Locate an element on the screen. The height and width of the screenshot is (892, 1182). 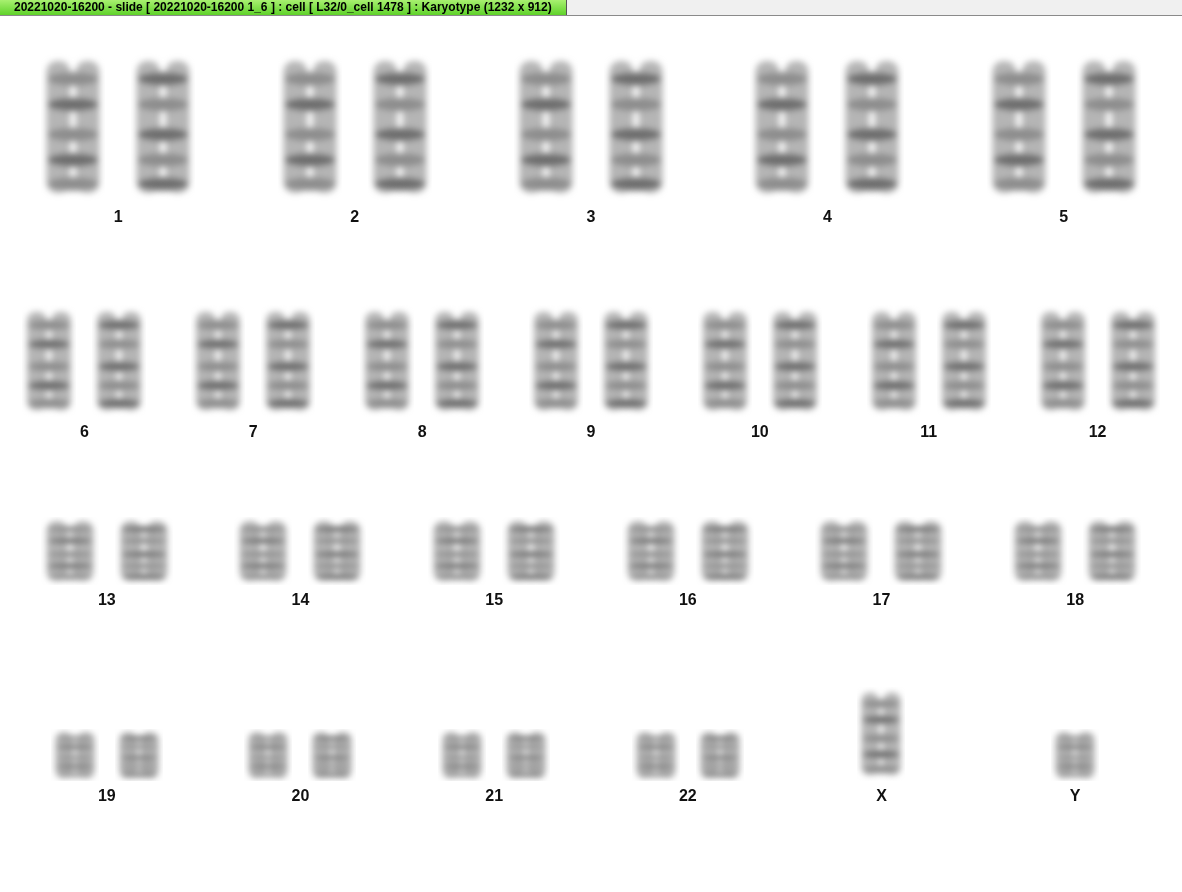
chromosome-number: 18 is located at coordinates (1075, 600).